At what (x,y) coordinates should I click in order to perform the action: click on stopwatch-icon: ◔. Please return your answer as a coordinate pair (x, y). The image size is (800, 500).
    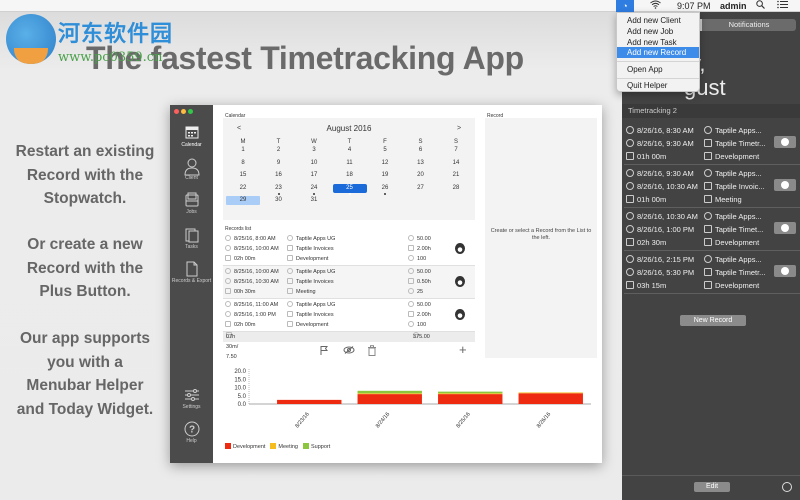
    Looking at the image, I should click on (625, 6).